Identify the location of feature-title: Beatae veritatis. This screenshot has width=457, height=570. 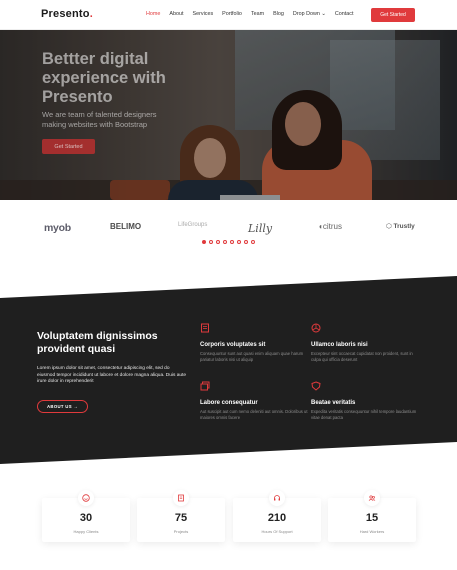
(333, 403).